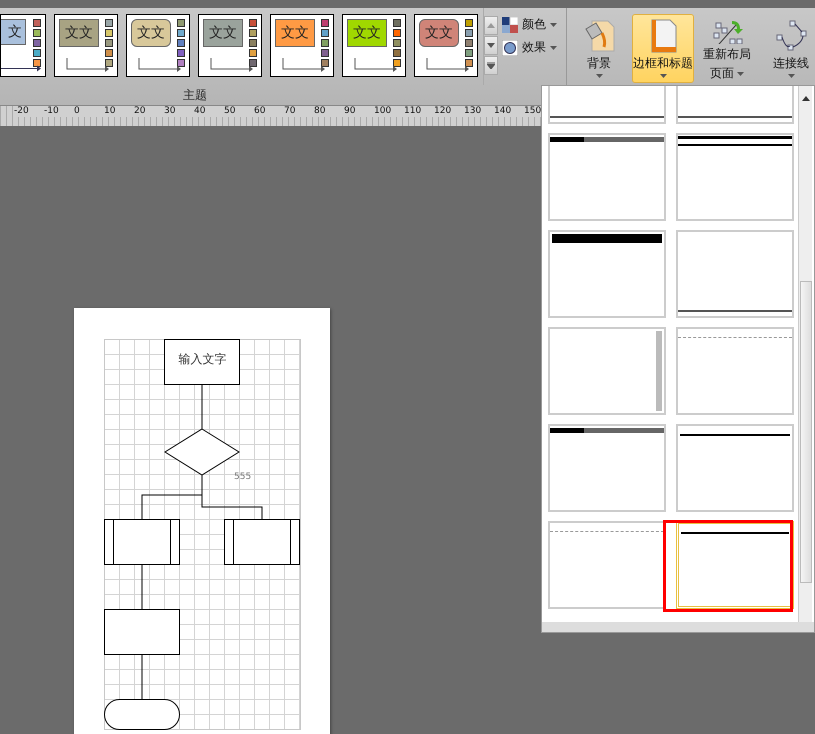 The image size is (815, 734). I want to click on colors-icon, so click(510, 24).